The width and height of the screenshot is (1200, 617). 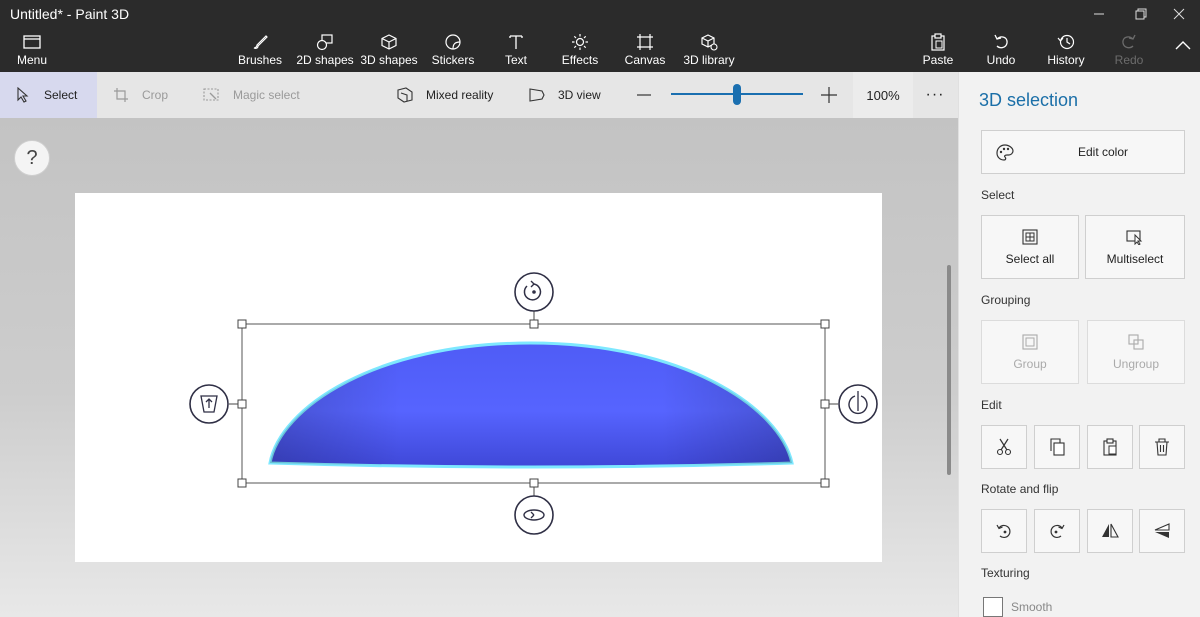 I want to click on copy-button, so click(x=1057, y=447).